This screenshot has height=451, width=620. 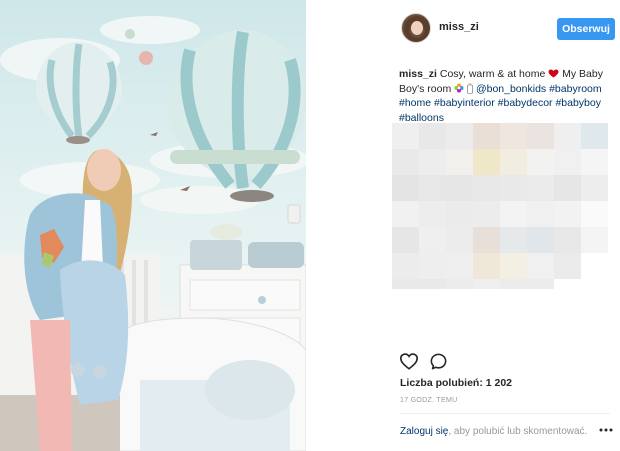 I want to click on blurred-comments, so click(x=500, y=208).